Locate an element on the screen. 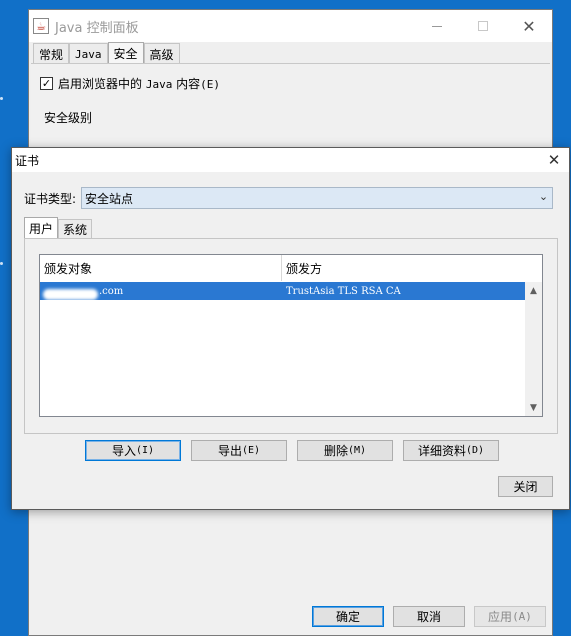 This screenshot has width=571, height=636. export-mnemonic: (E) is located at coordinates (251, 450).